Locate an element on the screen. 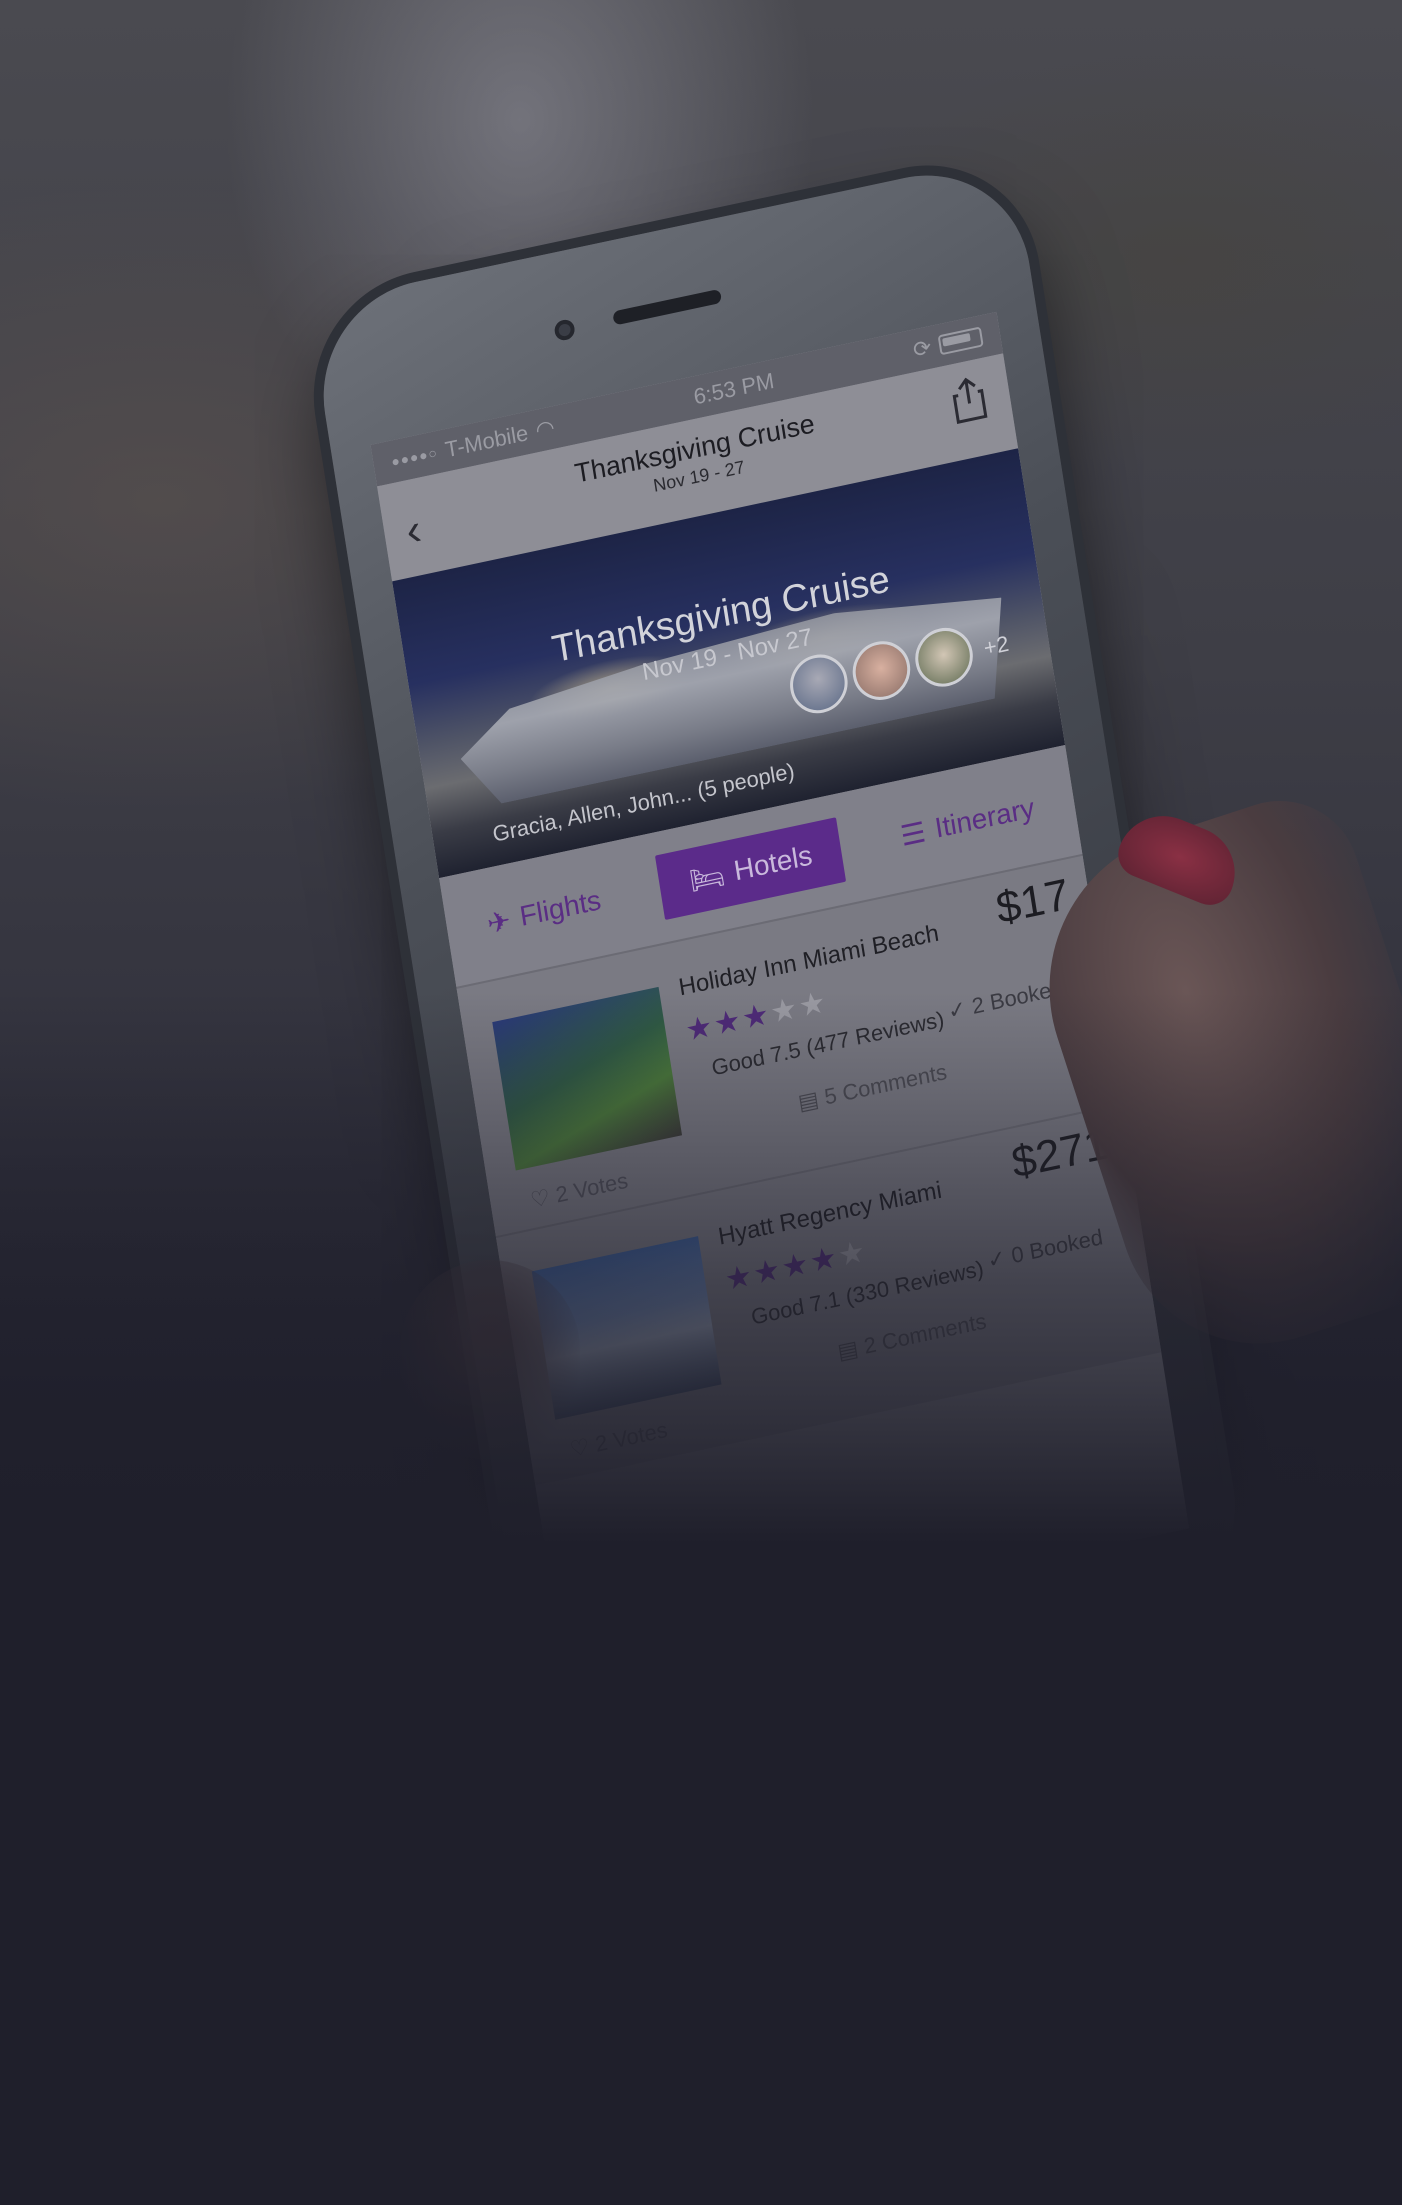 This screenshot has width=1402, height=2205. share-button is located at coordinates (969, 399).